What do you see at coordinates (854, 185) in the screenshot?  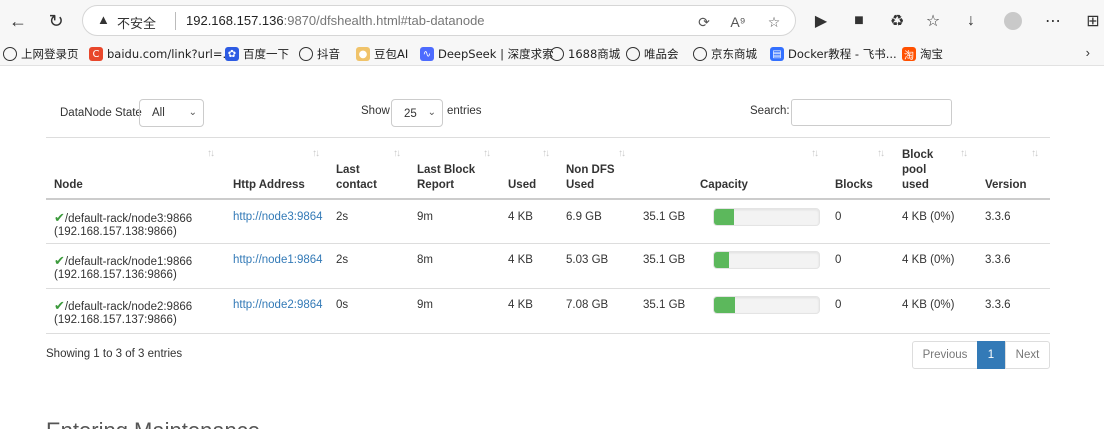 I see `header-blocks: Blocks` at bounding box center [854, 185].